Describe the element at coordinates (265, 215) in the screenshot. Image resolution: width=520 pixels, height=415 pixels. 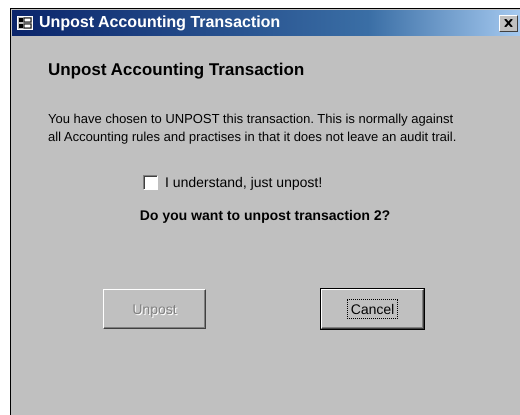
I see `confirm-question: Do you want to unpost transaction 2?` at that location.